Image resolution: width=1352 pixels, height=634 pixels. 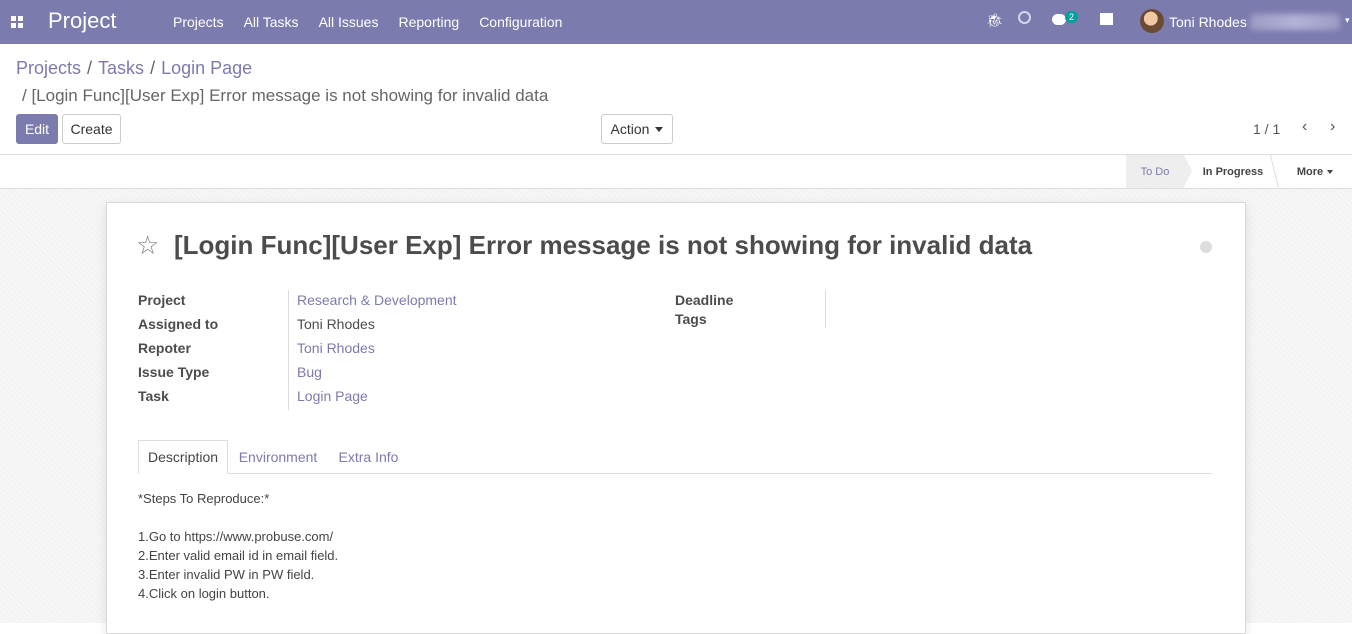 What do you see at coordinates (82, 20) in the screenshot?
I see `app-title: Project` at bounding box center [82, 20].